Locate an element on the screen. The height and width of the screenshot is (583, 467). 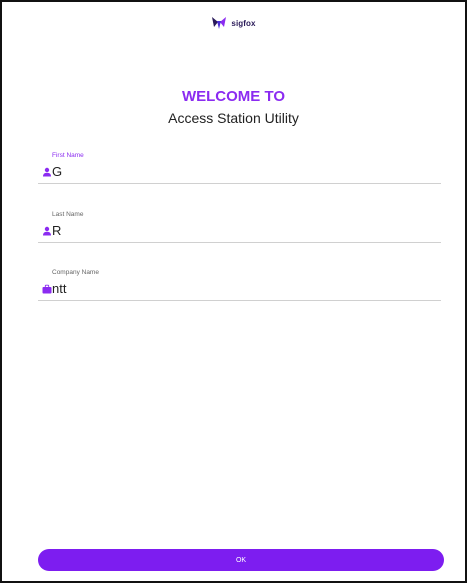
app-subtitle: Access Station Utility is located at coordinates (233, 118).